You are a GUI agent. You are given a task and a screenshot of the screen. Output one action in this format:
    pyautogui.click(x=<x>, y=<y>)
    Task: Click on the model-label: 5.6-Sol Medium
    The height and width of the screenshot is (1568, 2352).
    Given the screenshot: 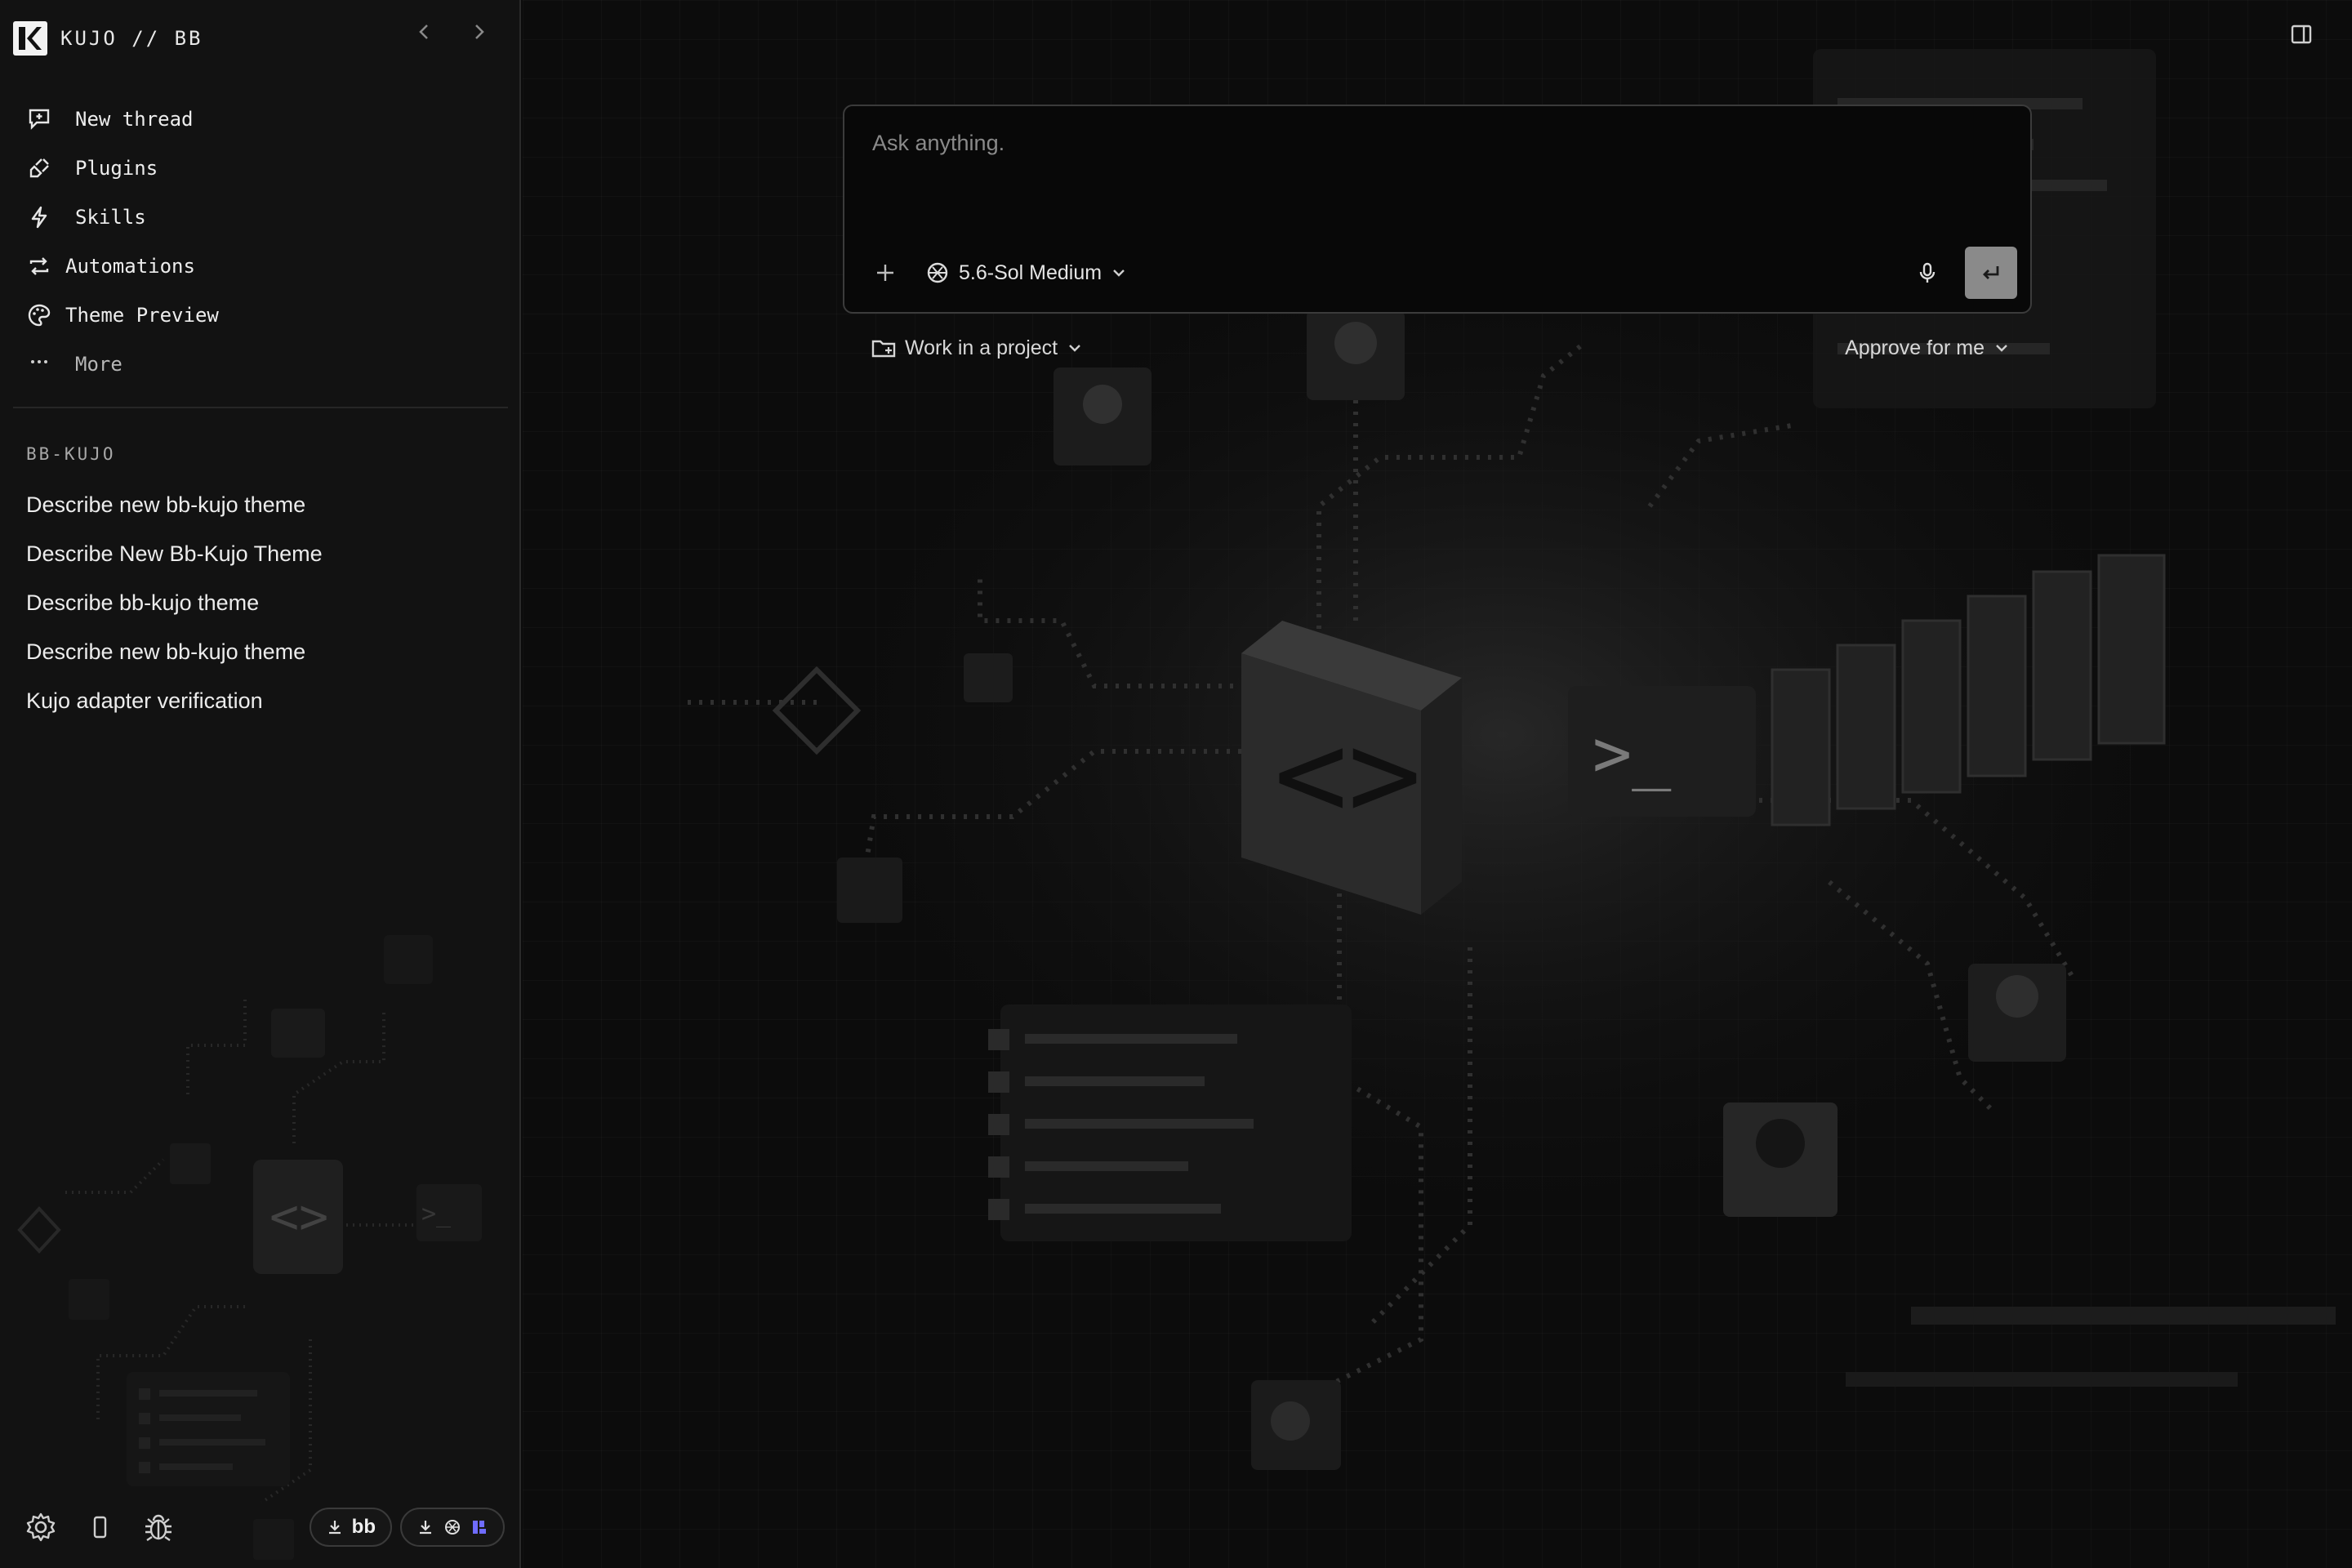 What is the action you would take?
    pyautogui.click(x=1030, y=272)
    